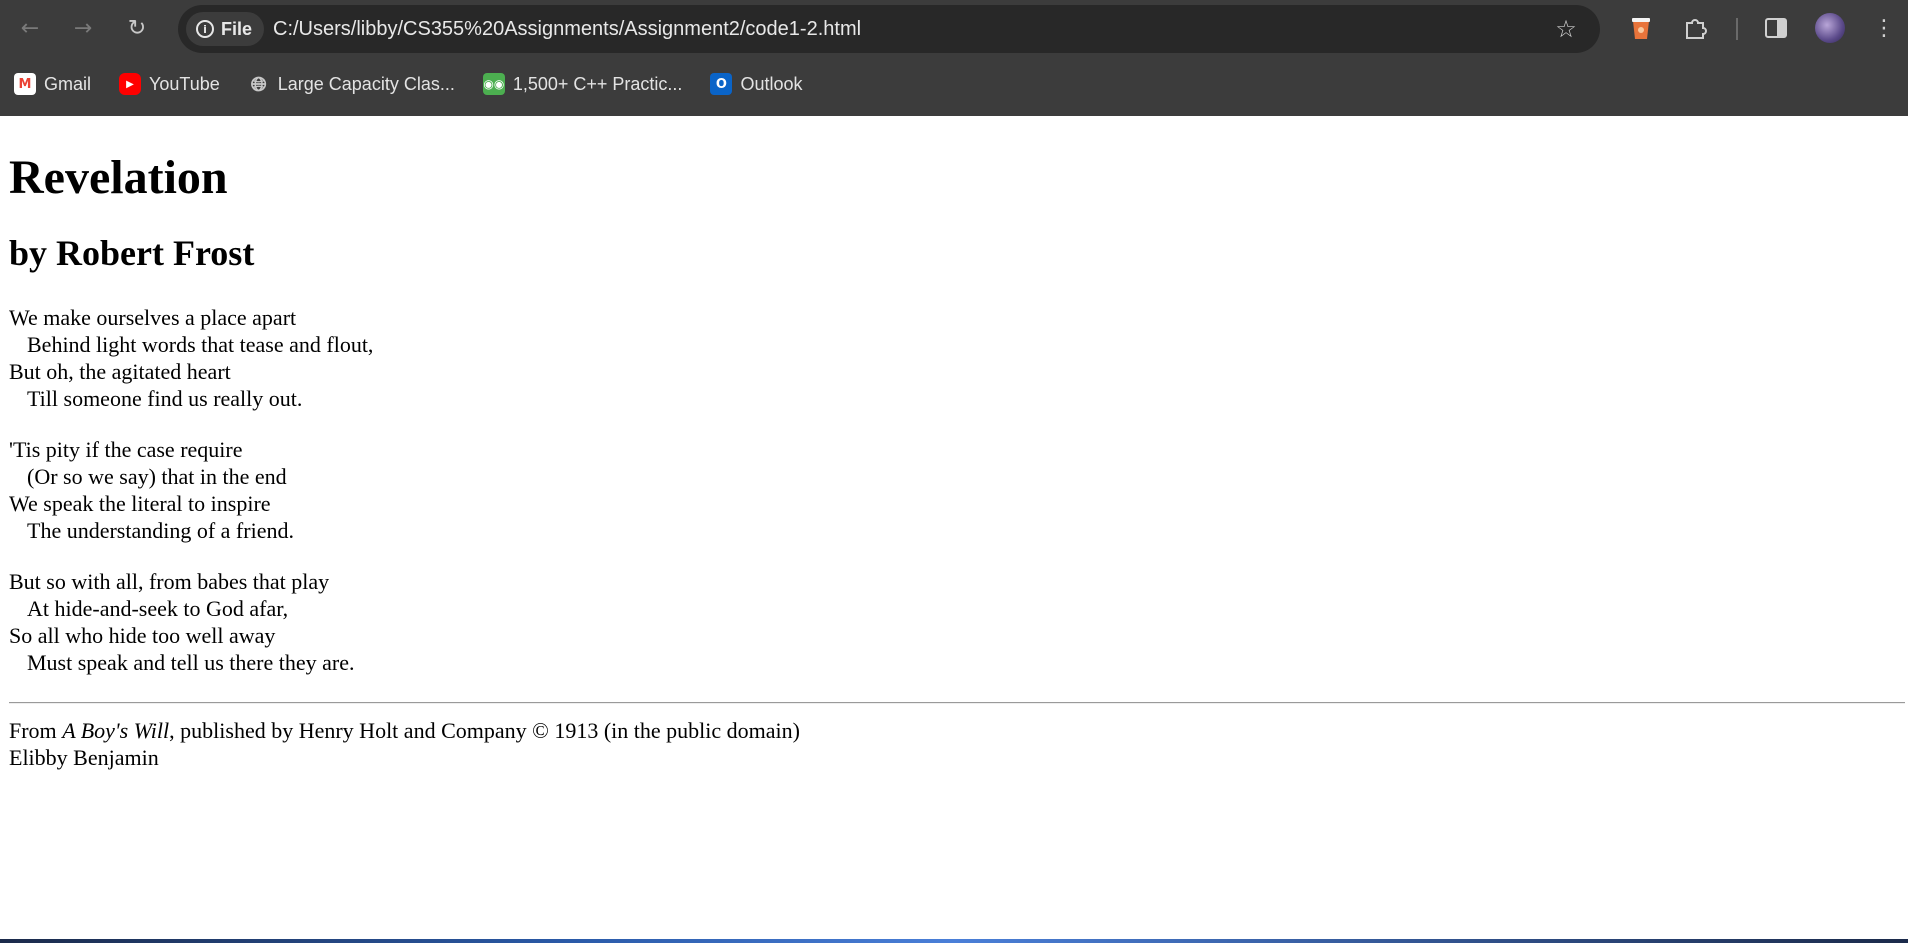  What do you see at coordinates (140, 503) in the screenshot?
I see `poem-line: We speak the literal to inspire` at bounding box center [140, 503].